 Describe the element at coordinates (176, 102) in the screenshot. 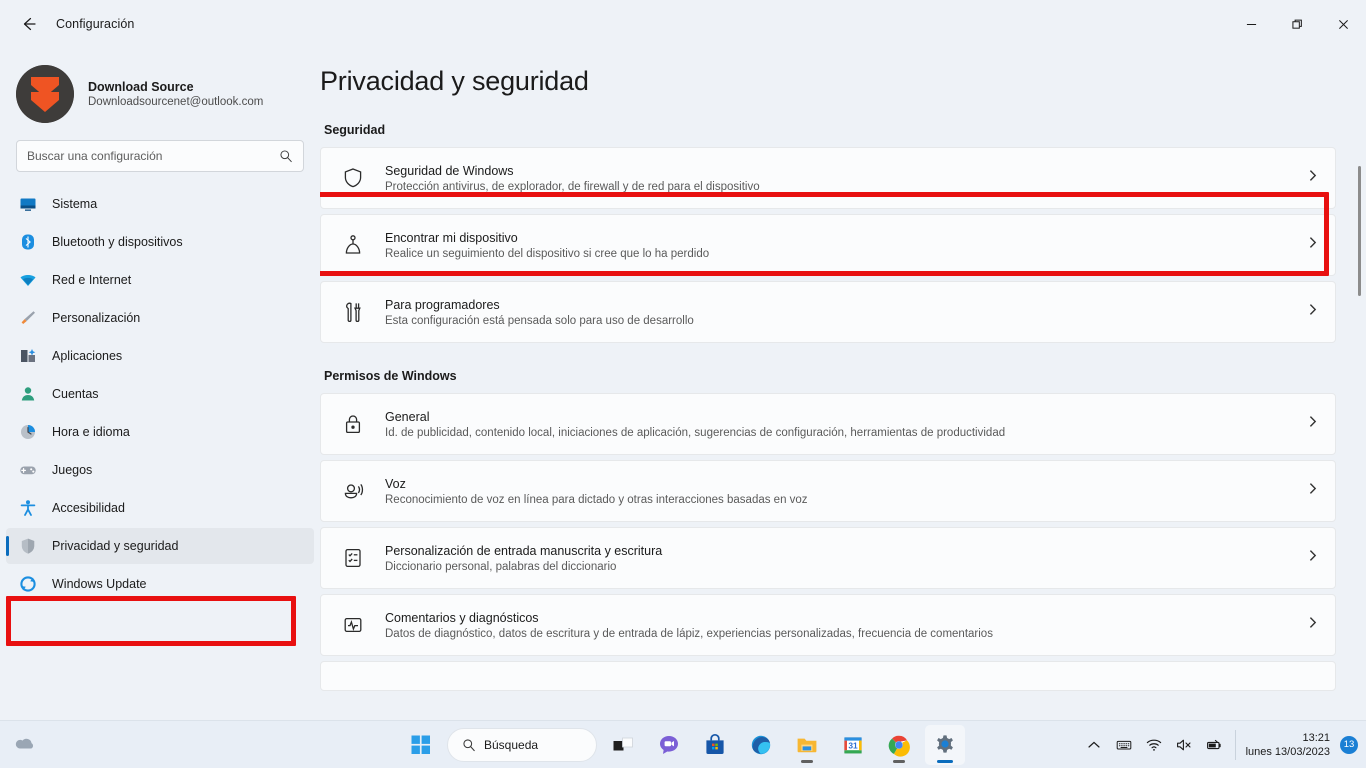

I see `account-email: Downloadsourcenet@outlook.com` at that location.